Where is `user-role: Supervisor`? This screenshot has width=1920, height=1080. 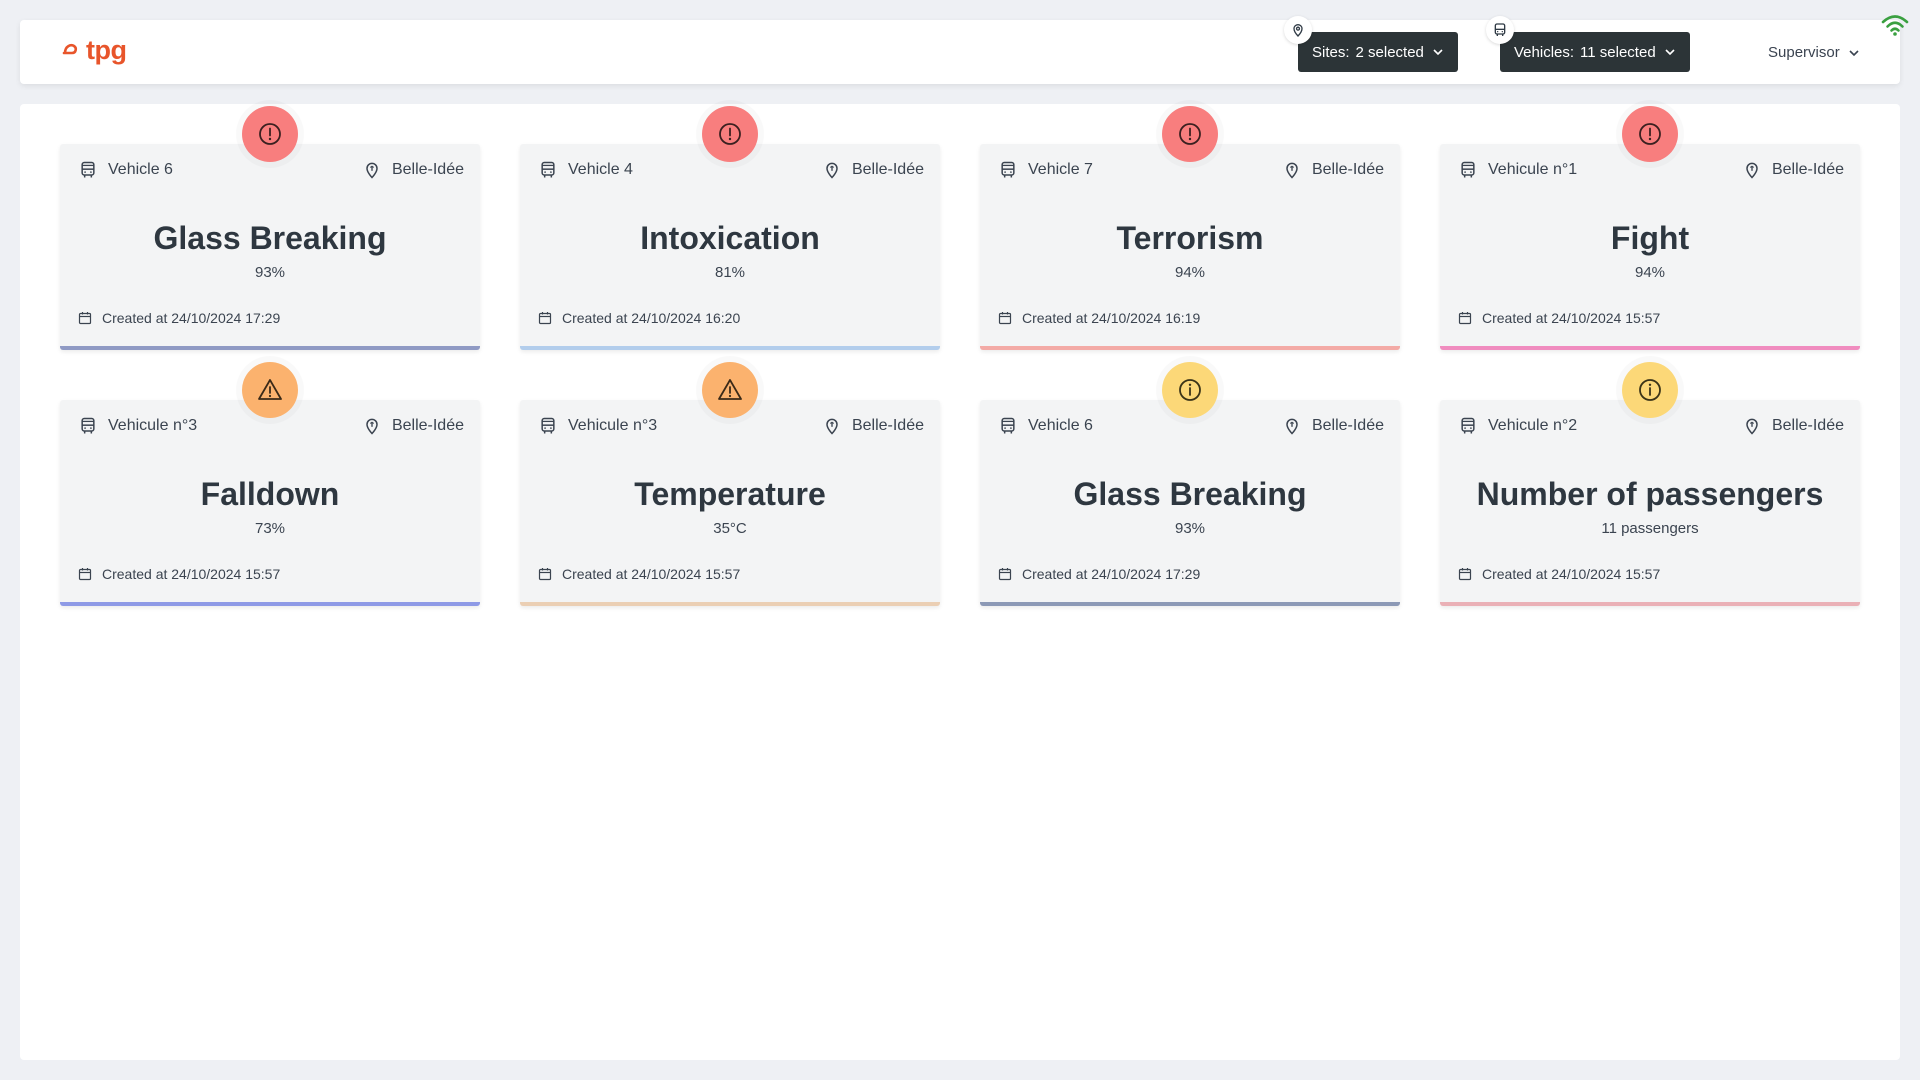 user-role: Supervisor is located at coordinates (1804, 52).